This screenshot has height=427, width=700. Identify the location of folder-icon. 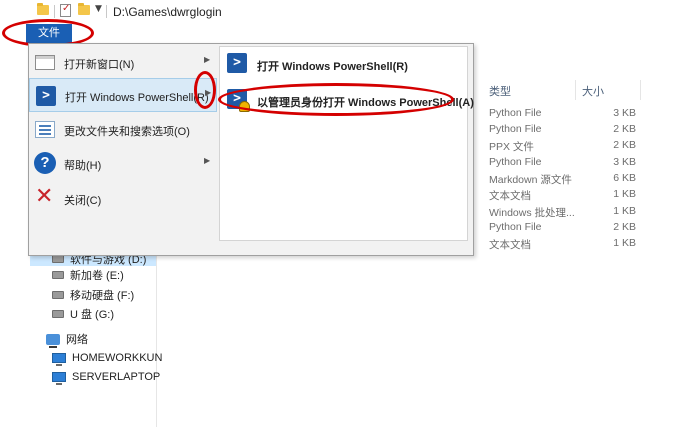
(43, 9).